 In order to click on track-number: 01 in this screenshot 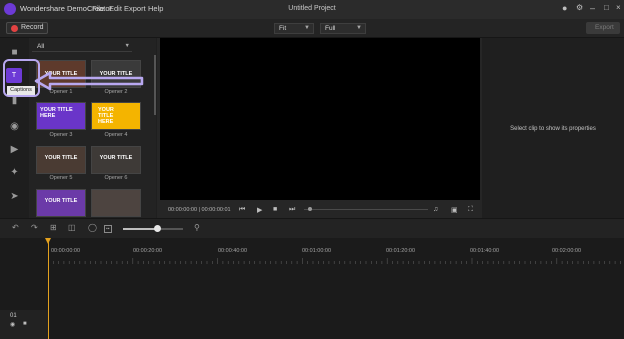, I will do `click(13, 316)`.